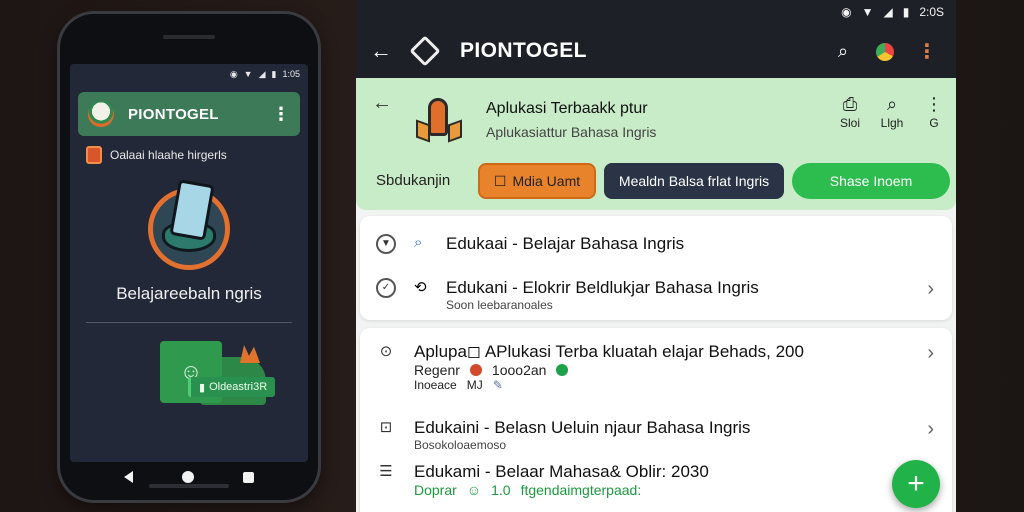  Describe the element at coordinates (501, 490) in the screenshot. I see `meta-value: 1.0` at that location.